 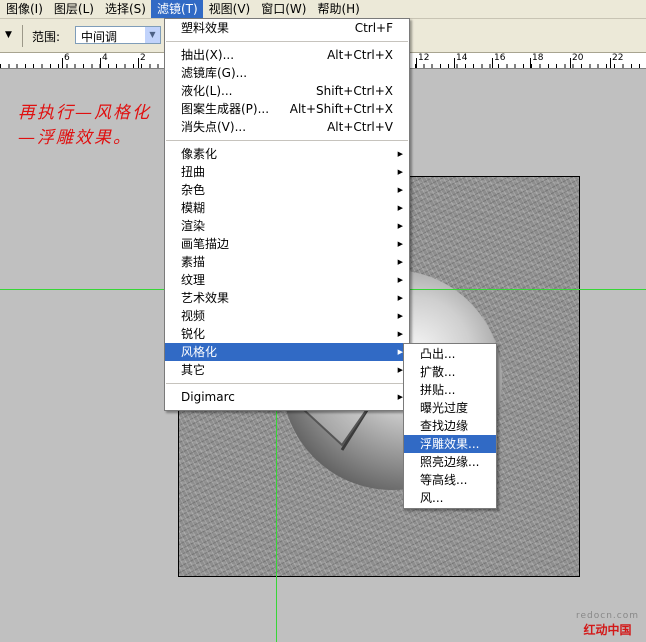 I want to click on ruler-label: 4, so click(x=105, y=58).